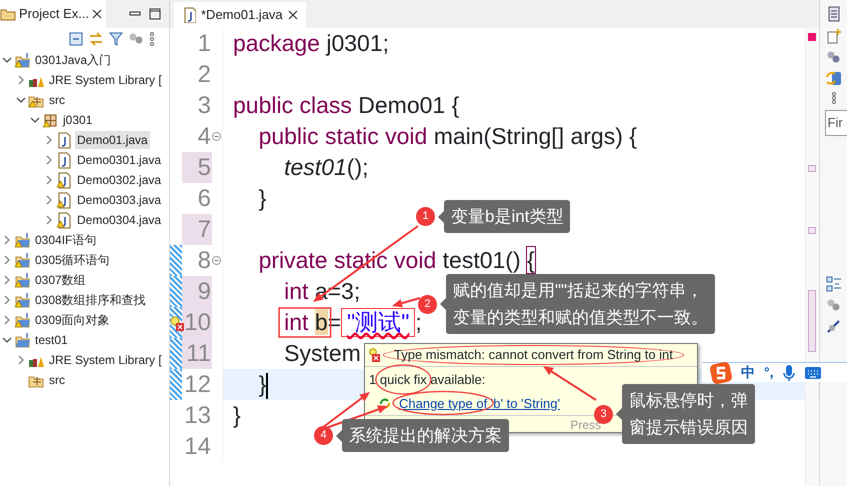 Image resolution: width=847 pixels, height=486 pixels. I want to click on editor-tab: *Demo01.java, so click(240, 15).